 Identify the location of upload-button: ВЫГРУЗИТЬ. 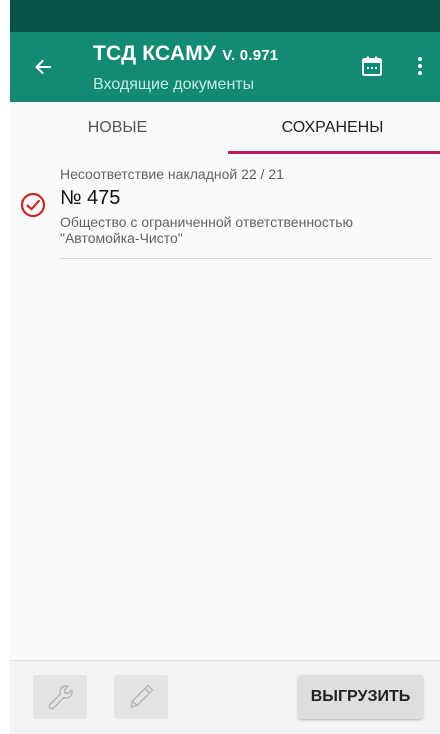
(360, 697).